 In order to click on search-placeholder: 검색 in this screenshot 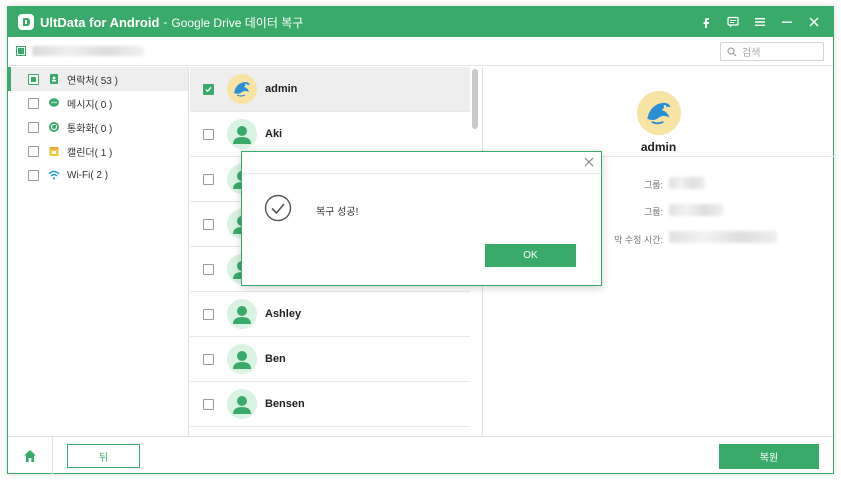, I will do `click(751, 53)`.